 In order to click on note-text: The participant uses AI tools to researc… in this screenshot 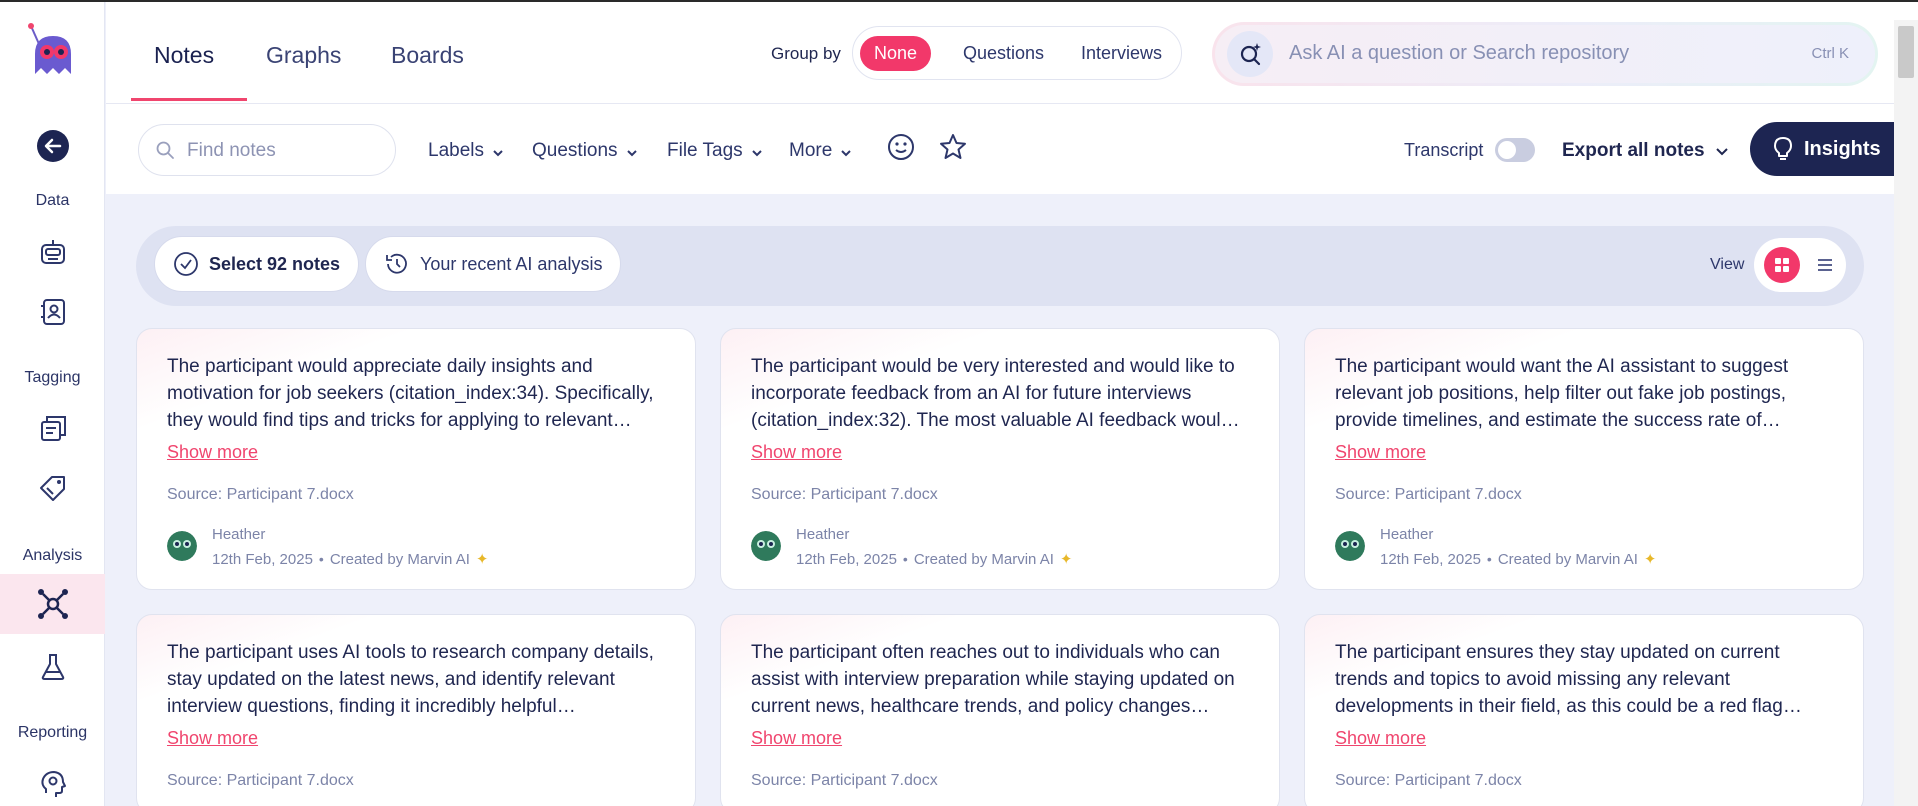, I will do `click(410, 679)`.